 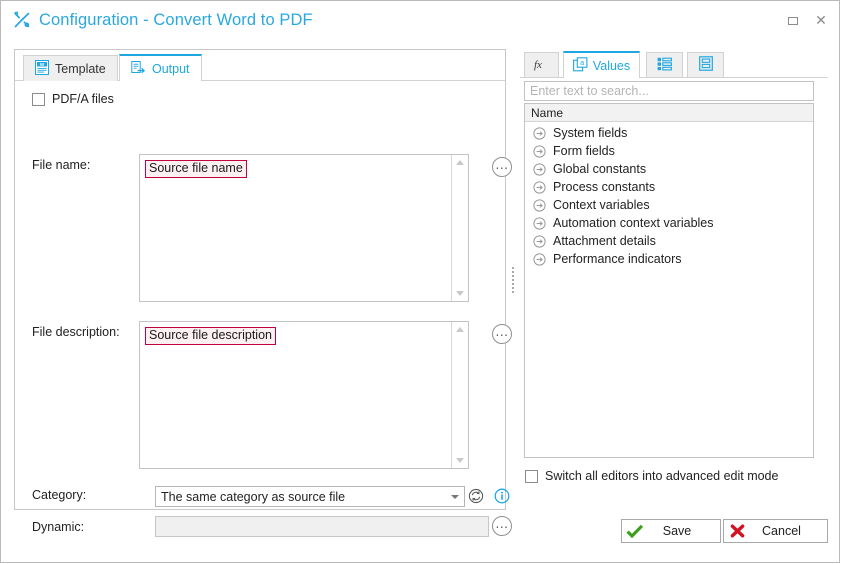 I want to click on file-description-token: Source file description, so click(x=210, y=336).